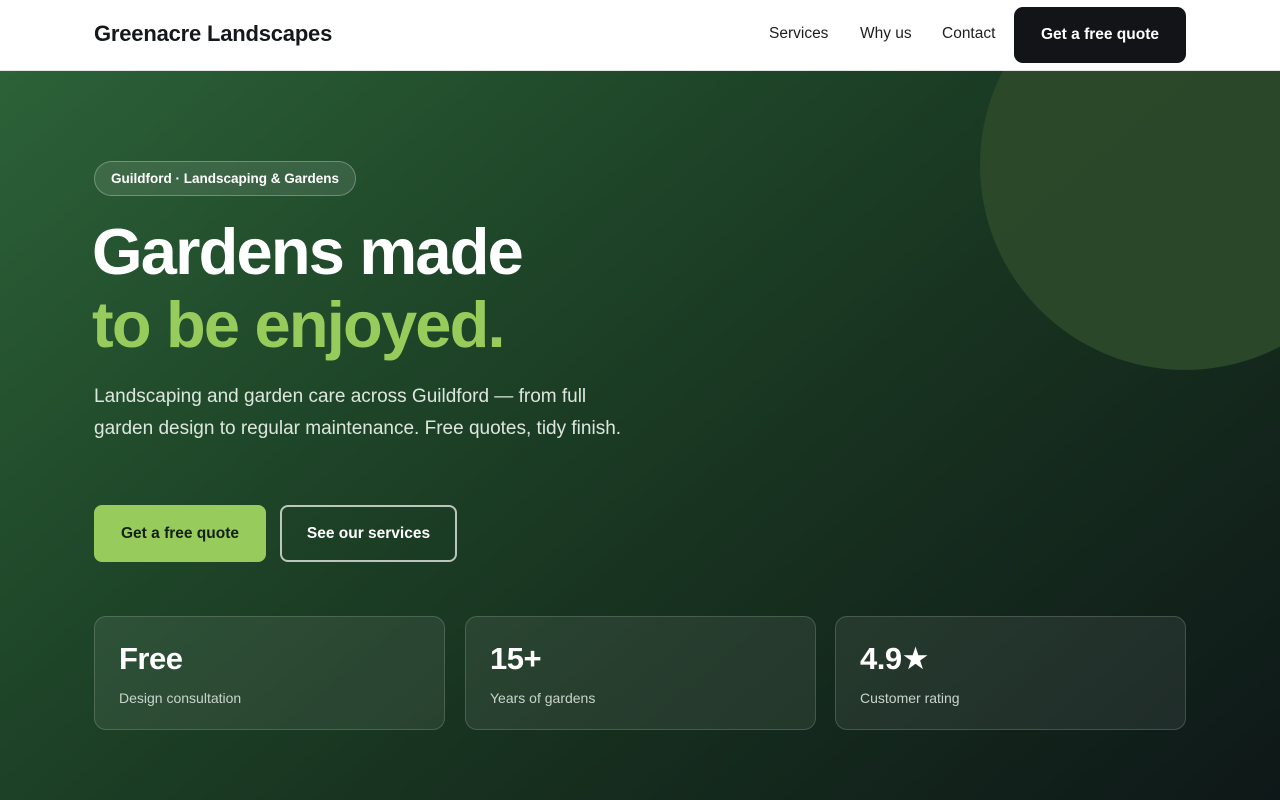 This screenshot has width=1280, height=800. I want to click on stat-card-consultation: Free Design consultation, so click(269, 673).